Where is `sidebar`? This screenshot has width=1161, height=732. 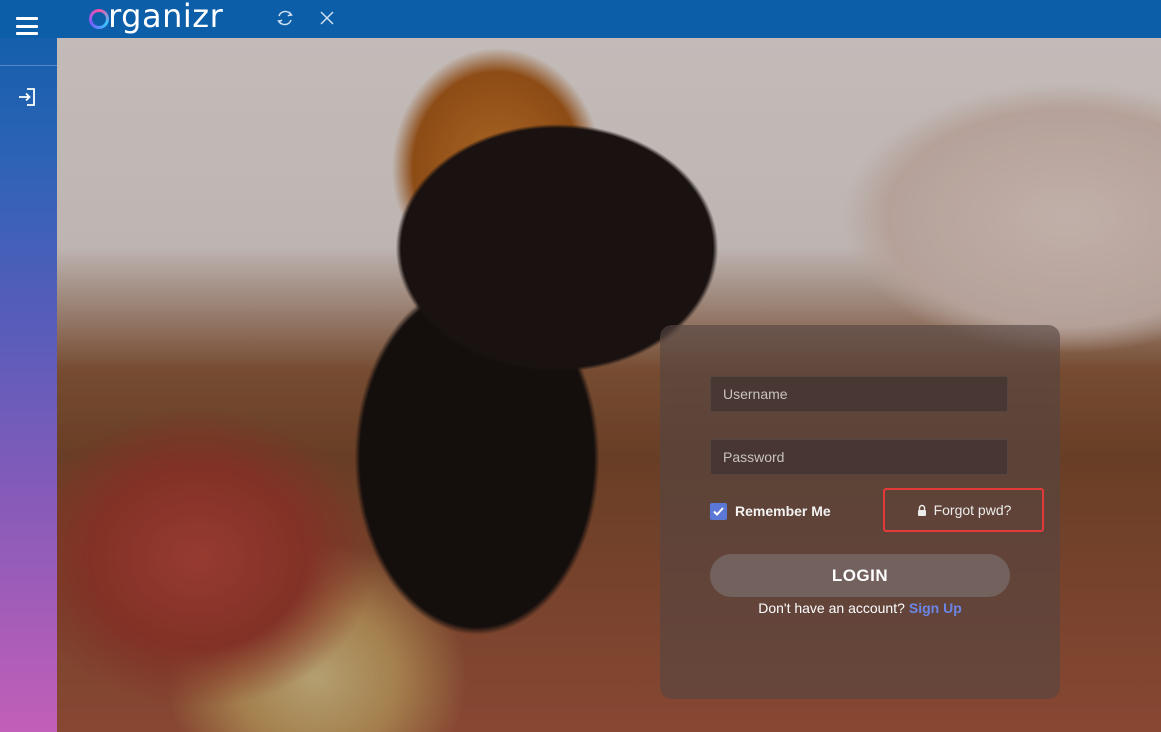
sidebar is located at coordinates (28, 366).